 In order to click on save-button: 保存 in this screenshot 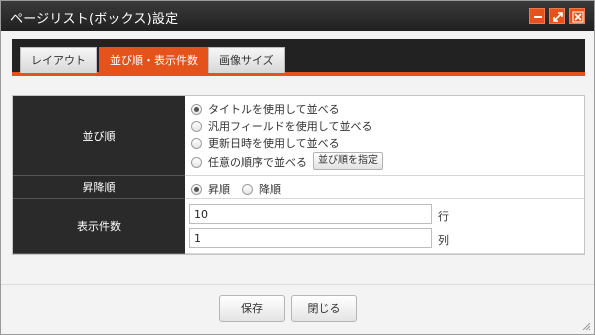, I will do `click(252, 308)`.